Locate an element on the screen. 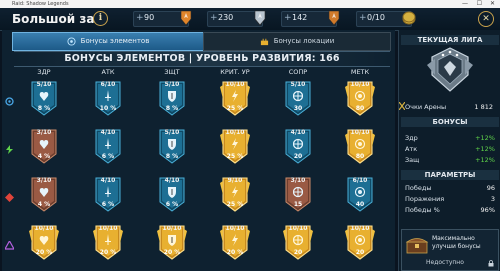 Image resolution: width=500 pixels, height=271 pixels. bonuses-title: БОНУСЫ is located at coordinates (450, 122).